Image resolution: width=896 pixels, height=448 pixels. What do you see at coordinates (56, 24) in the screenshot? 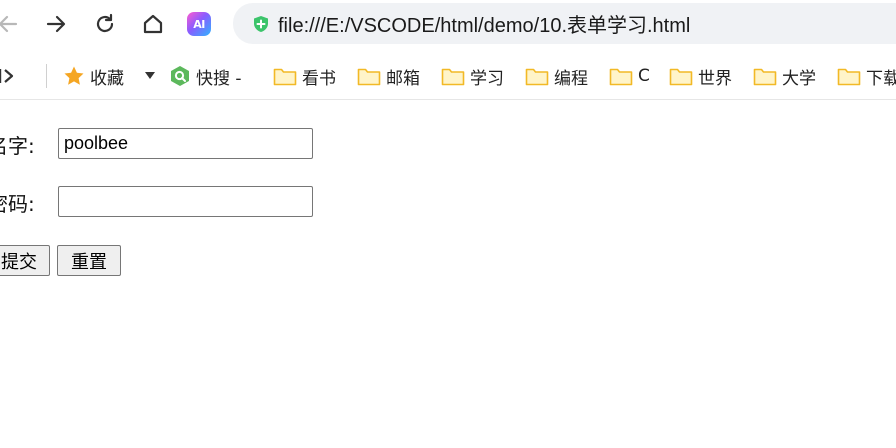
I see `forward-icon` at bounding box center [56, 24].